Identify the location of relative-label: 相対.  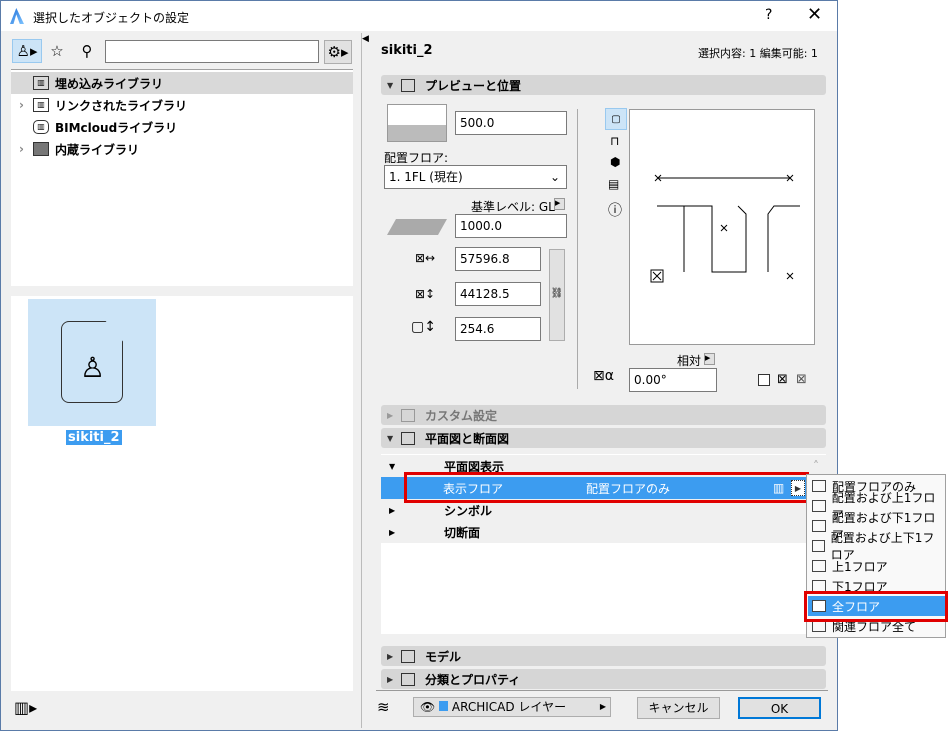
(689, 361).